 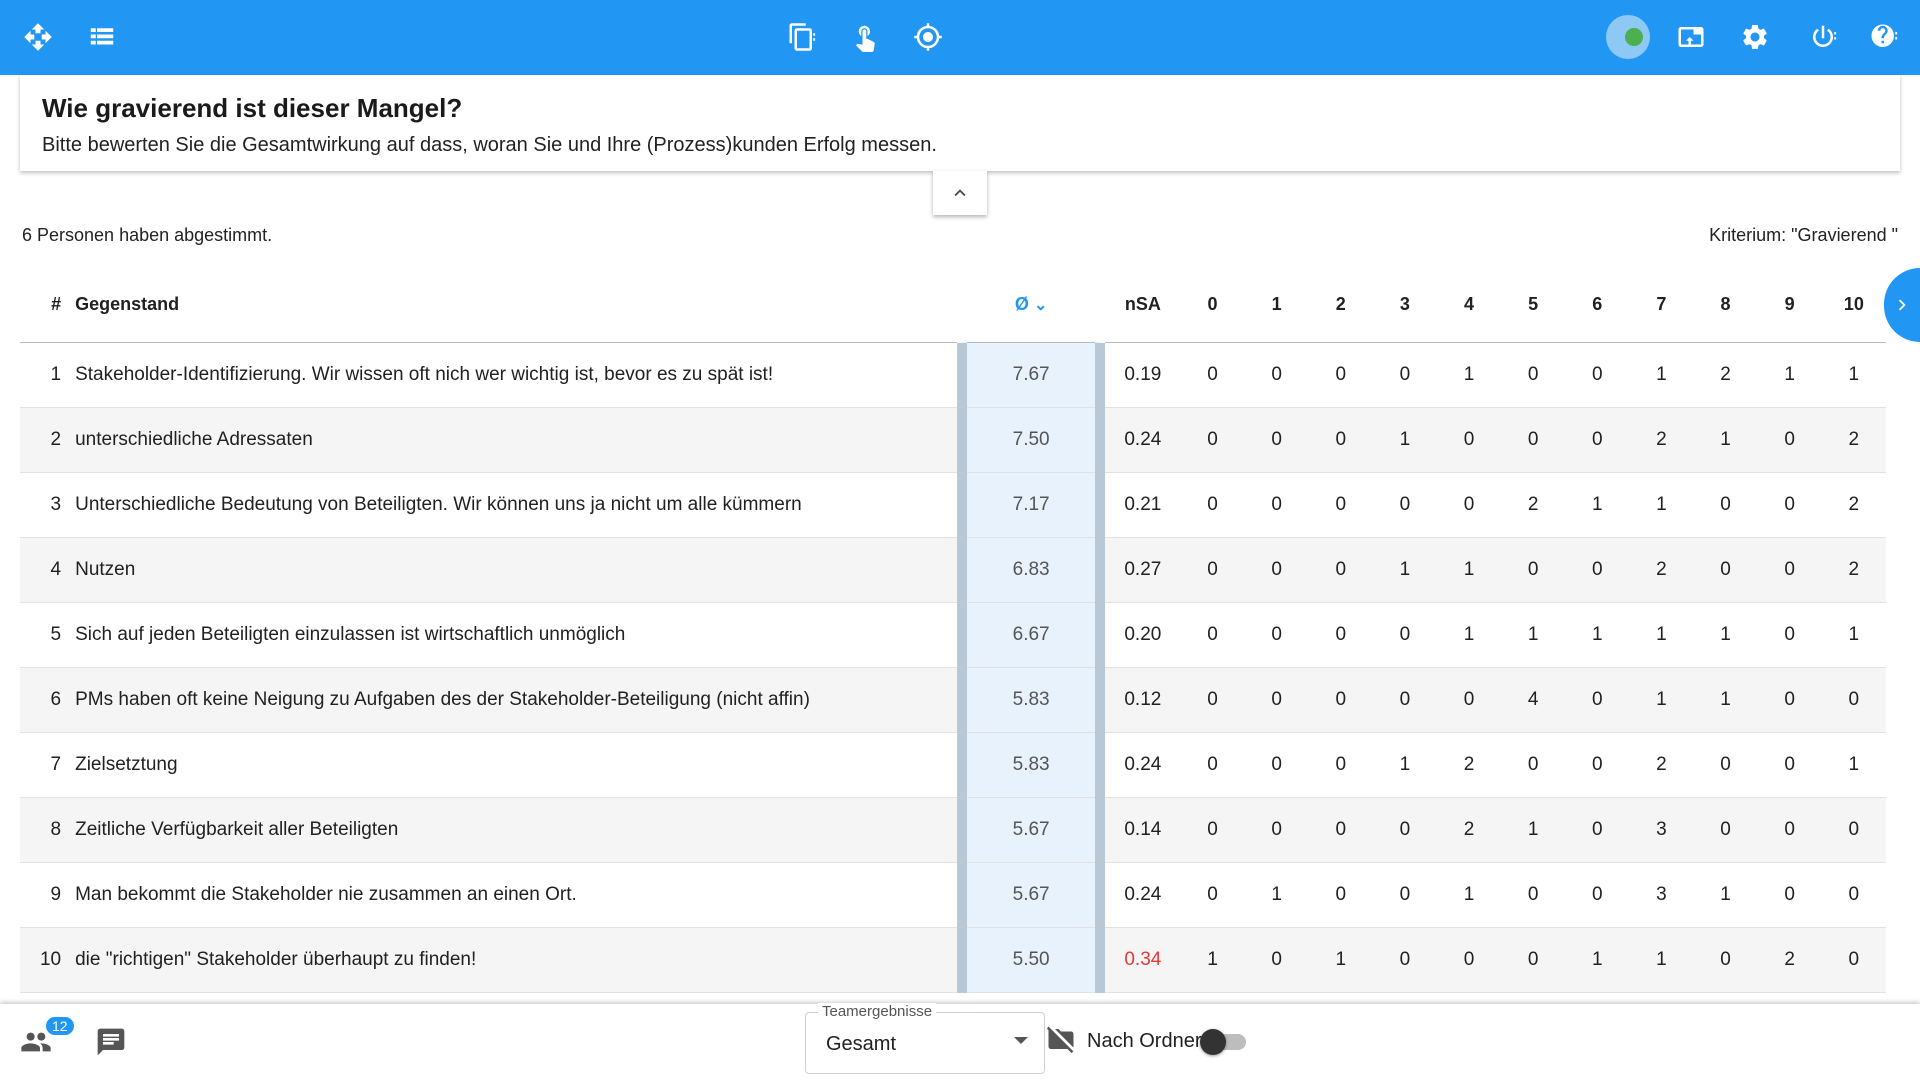 What do you see at coordinates (1212, 305) in the screenshot?
I see `header-scale-0: 0` at bounding box center [1212, 305].